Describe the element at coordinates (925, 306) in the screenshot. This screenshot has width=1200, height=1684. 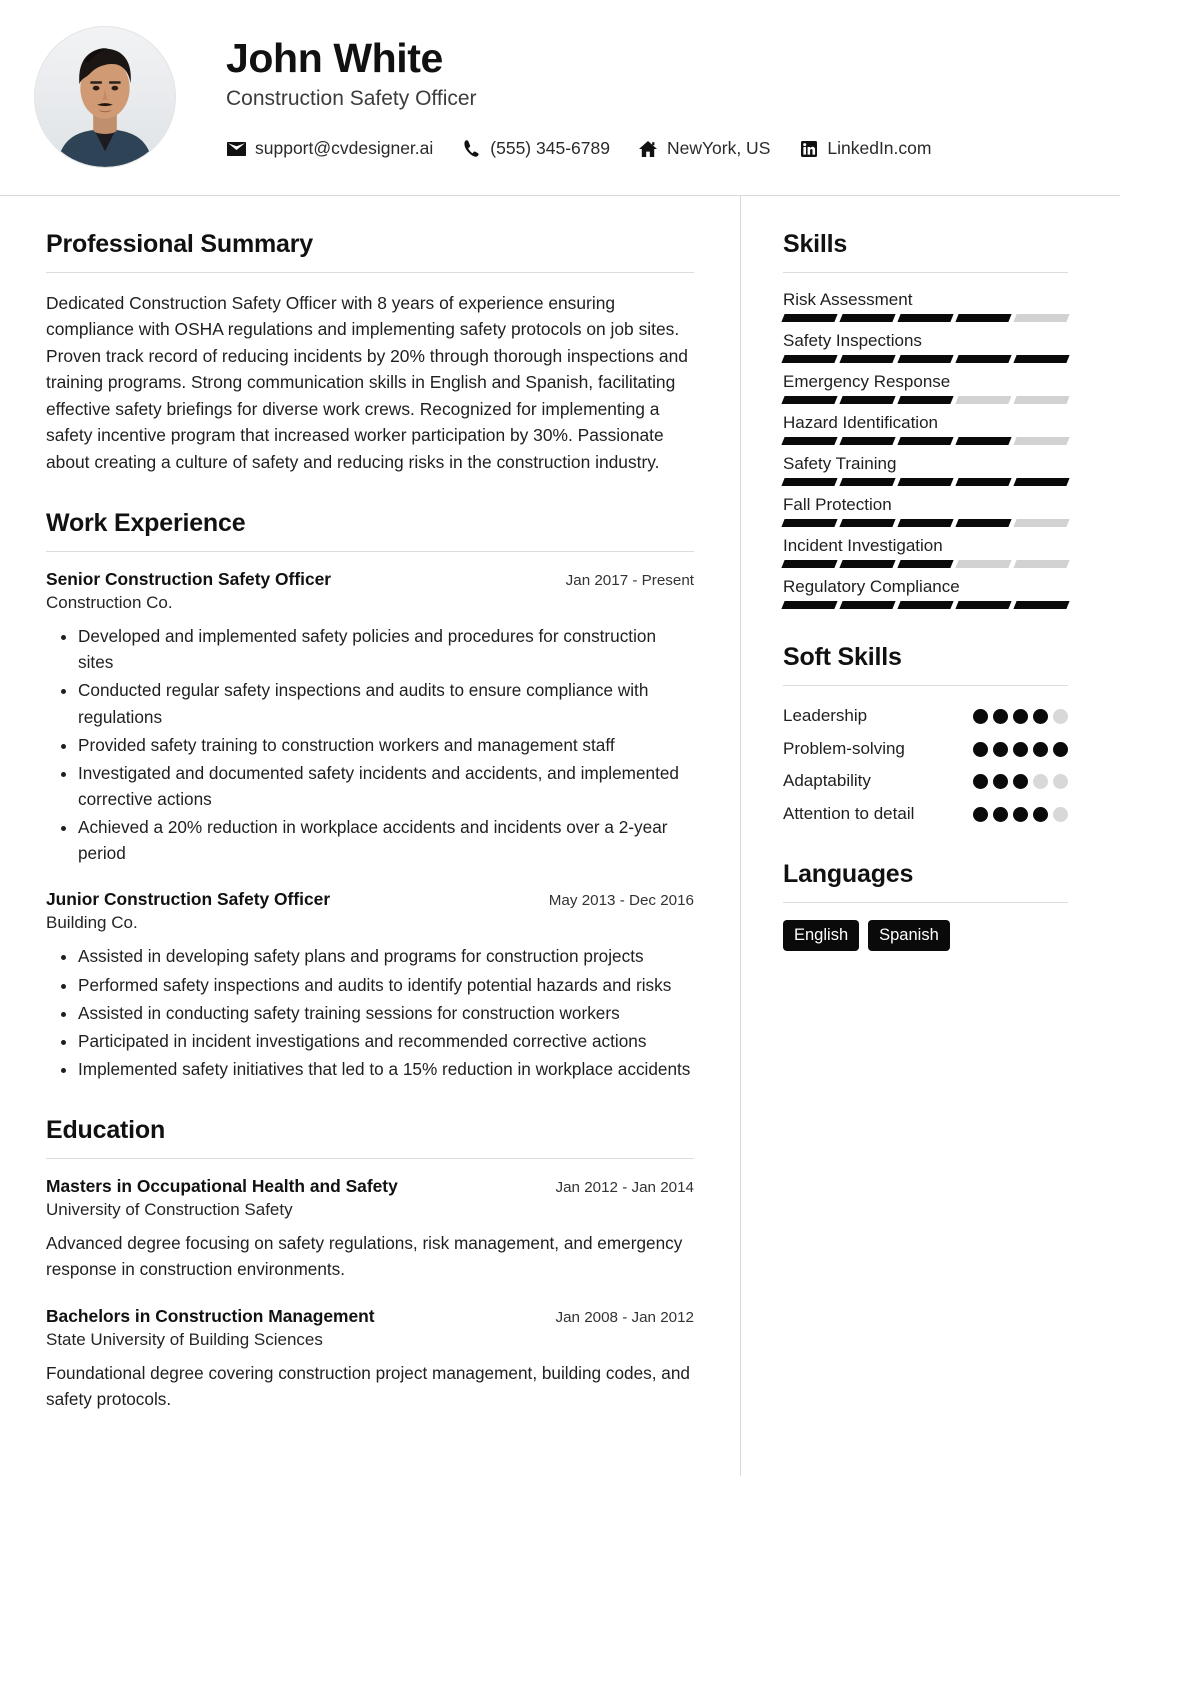
I see `skill-row: Risk Assessment` at that location.